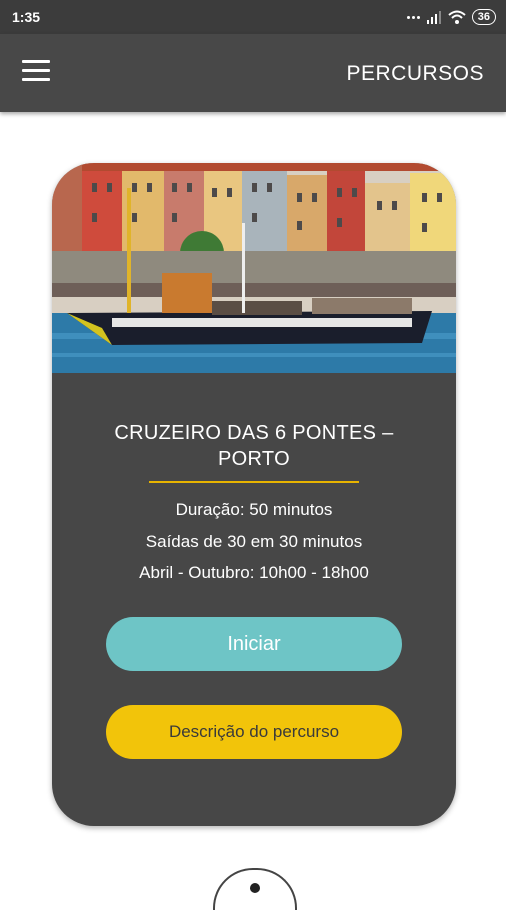  Describe the element at coordinates (254, 446) in the screenshot. I see `route-title: CRUZEIRO DAS 6 PONTES – PORTO` at that location.